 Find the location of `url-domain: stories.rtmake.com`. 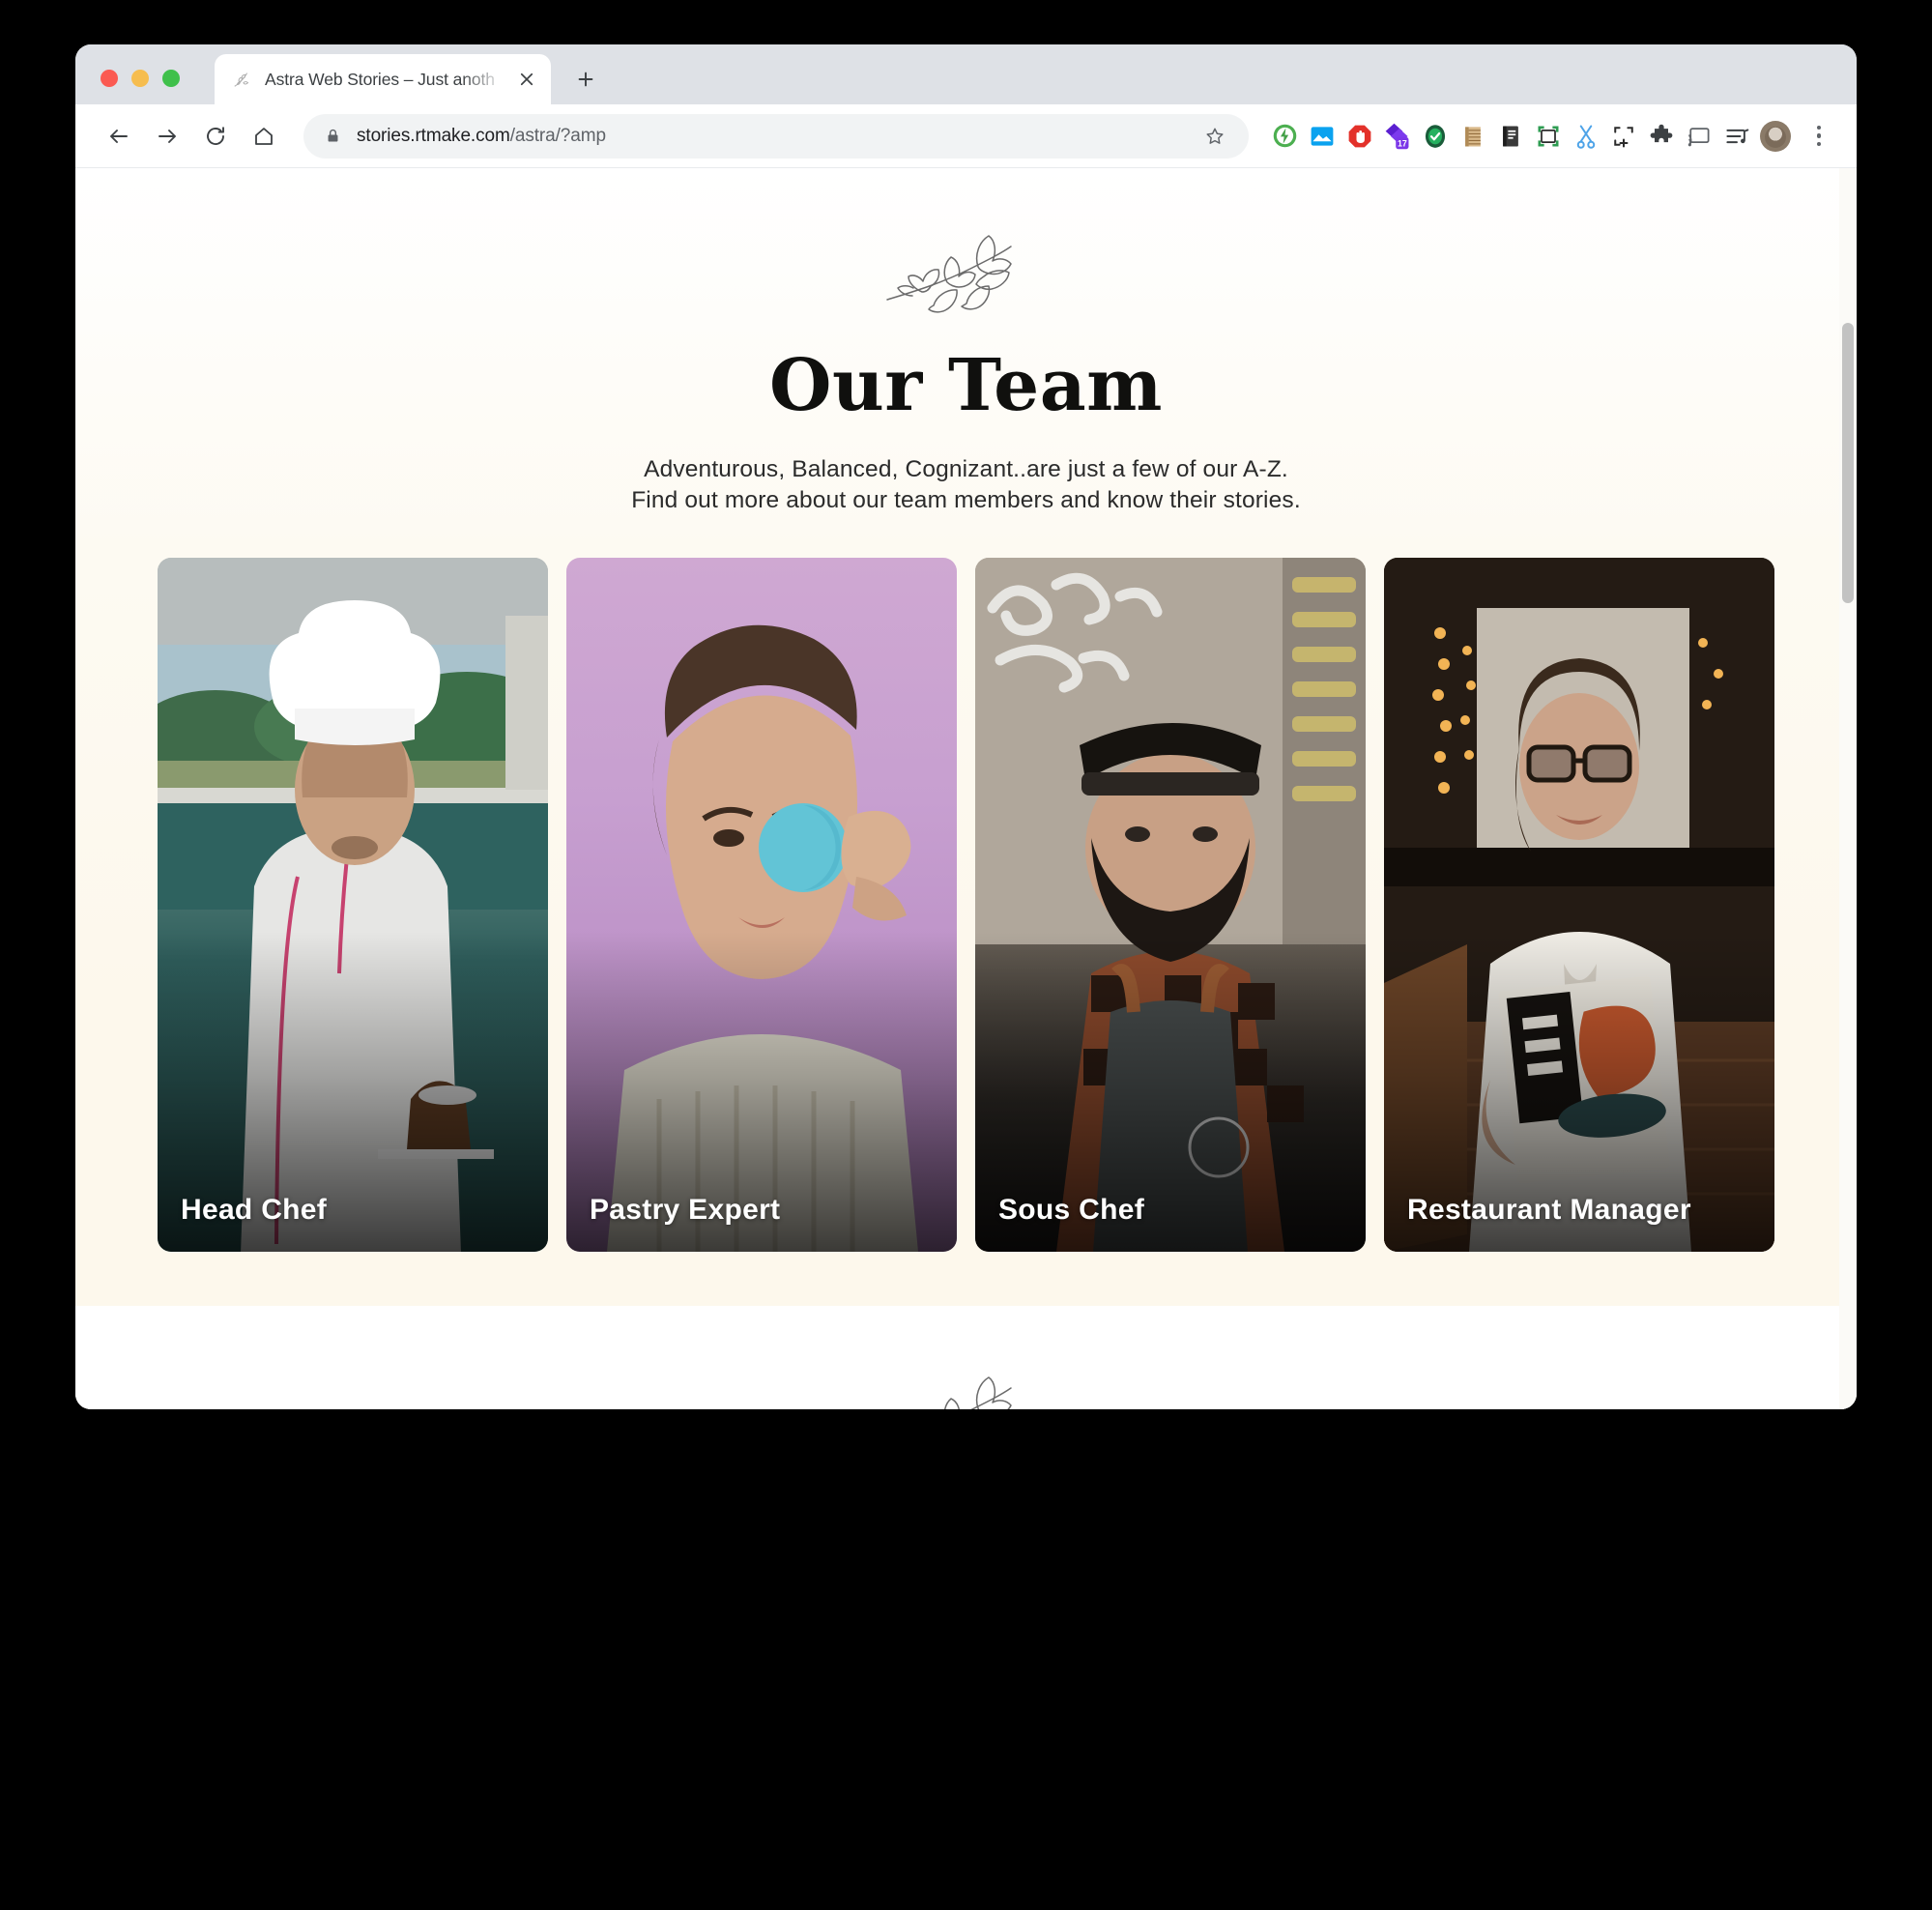

url-domain: stories.rtmake.com is located at coordinates (433, 135).